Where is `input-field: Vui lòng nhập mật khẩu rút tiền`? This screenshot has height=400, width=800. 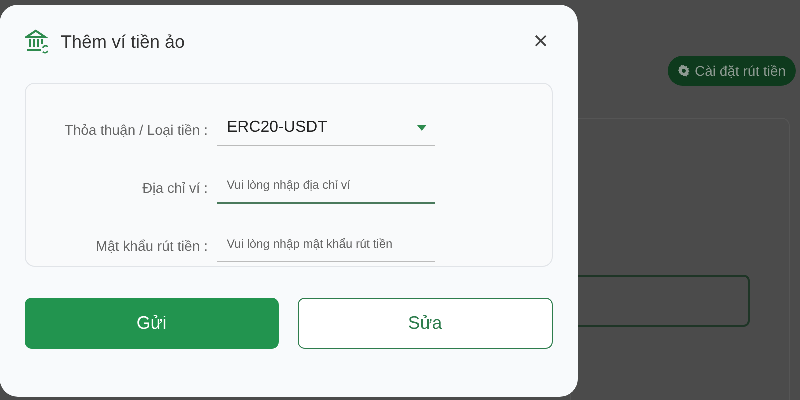 input-field: Vui lòng nhập mật khẩu rút tiền is located at coordinates (326, 244).